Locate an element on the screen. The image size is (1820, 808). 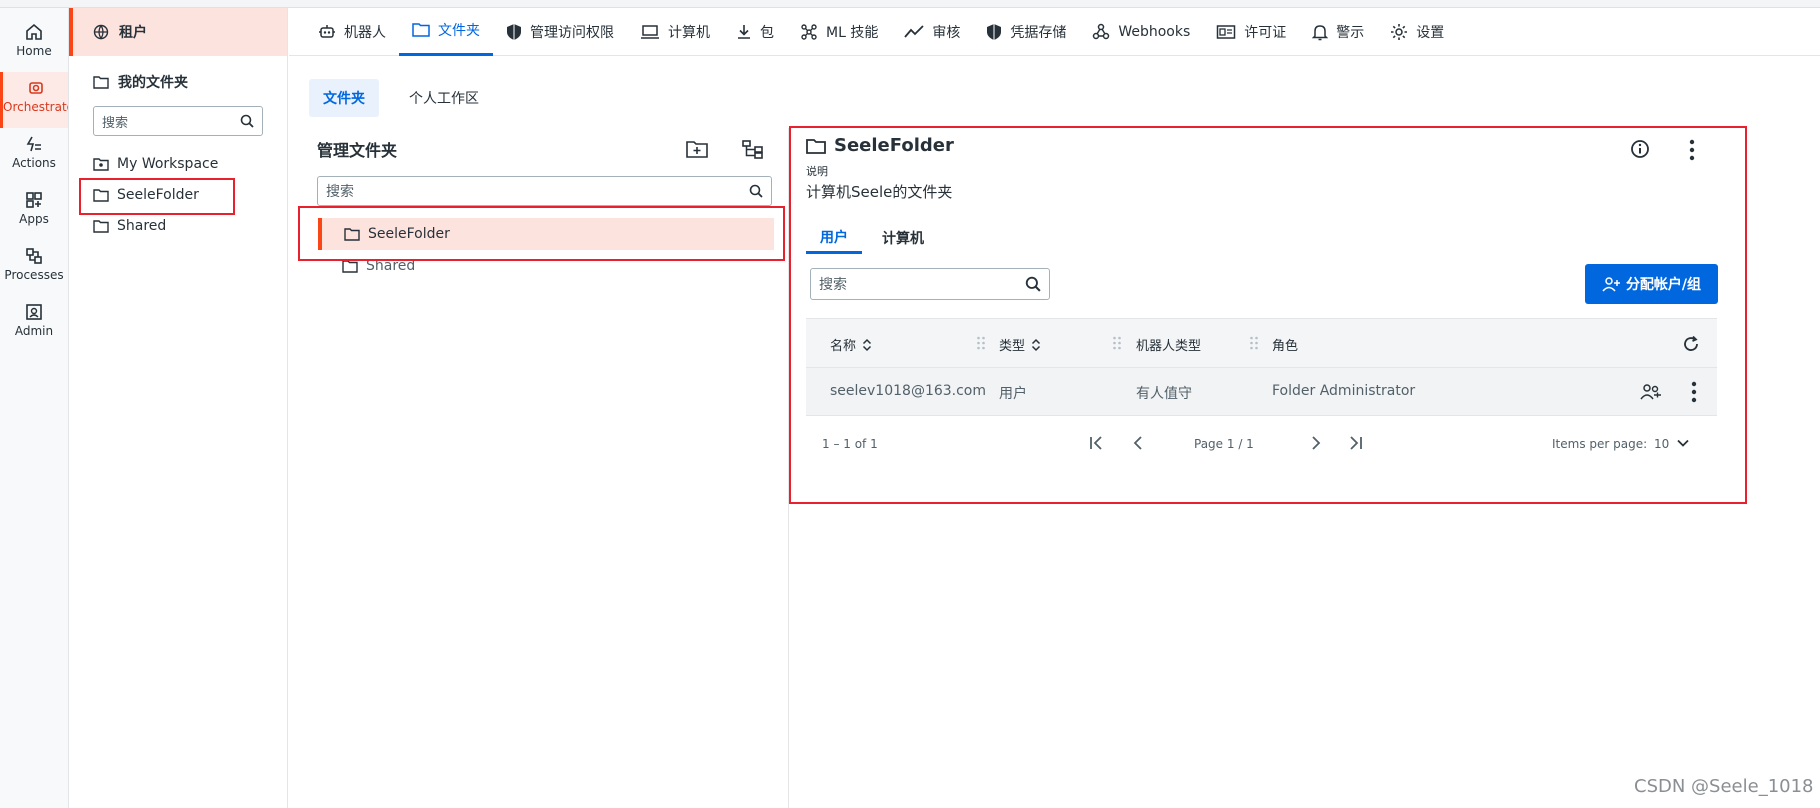
row-more-icon is located at coordinates (1694, 392).